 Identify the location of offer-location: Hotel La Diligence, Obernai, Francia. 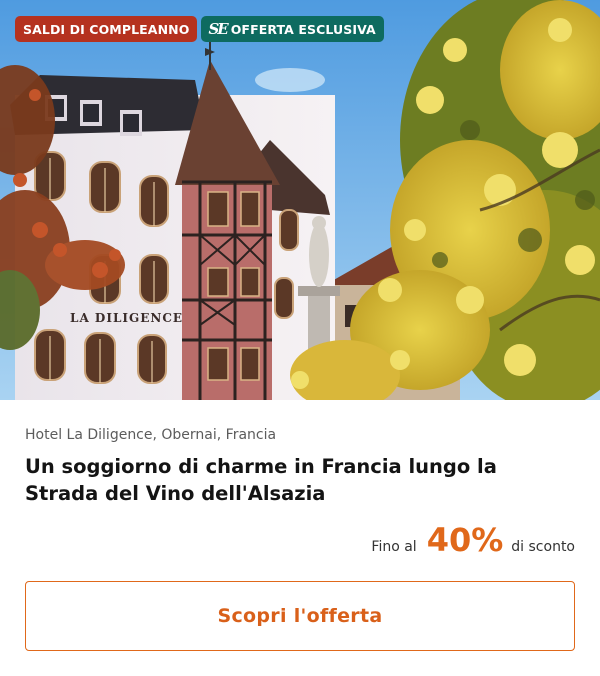
(151, 435).